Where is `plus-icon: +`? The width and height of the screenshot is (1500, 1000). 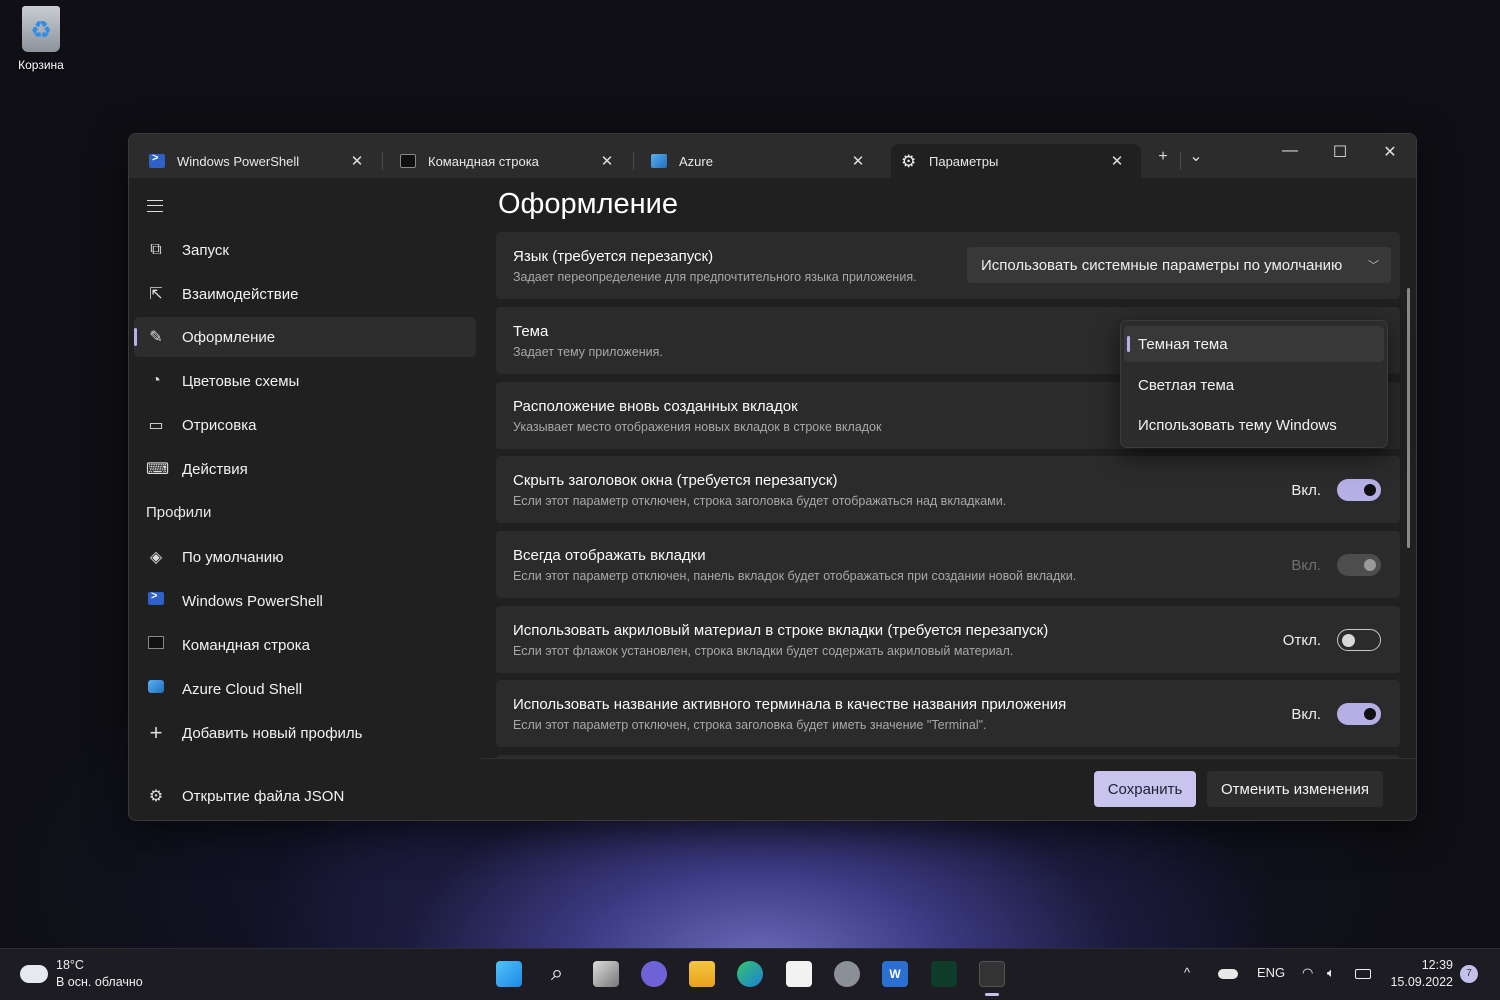
plus-icon: + is located at coordinates (156, 732).